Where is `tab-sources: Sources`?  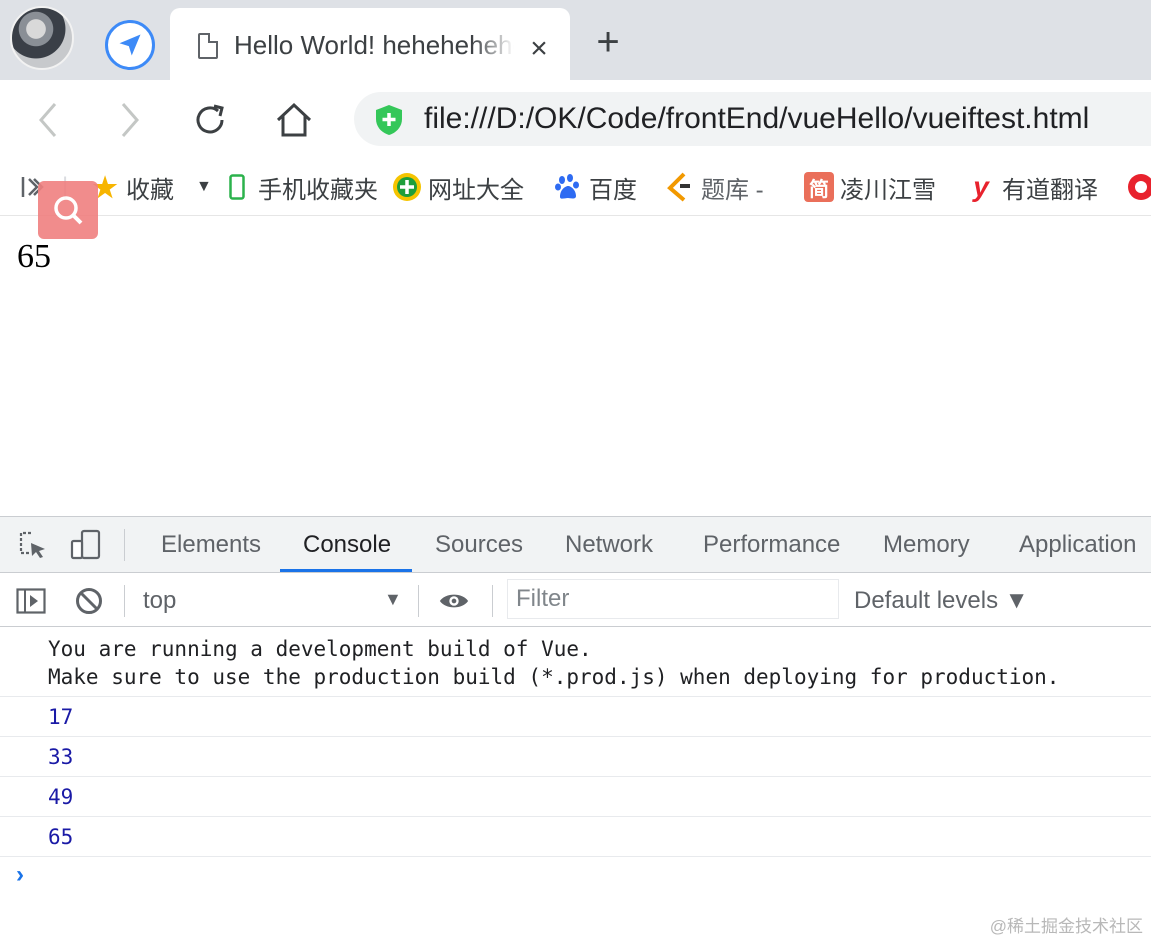 tab-sources: Sources is located at coordinates (479, 545).